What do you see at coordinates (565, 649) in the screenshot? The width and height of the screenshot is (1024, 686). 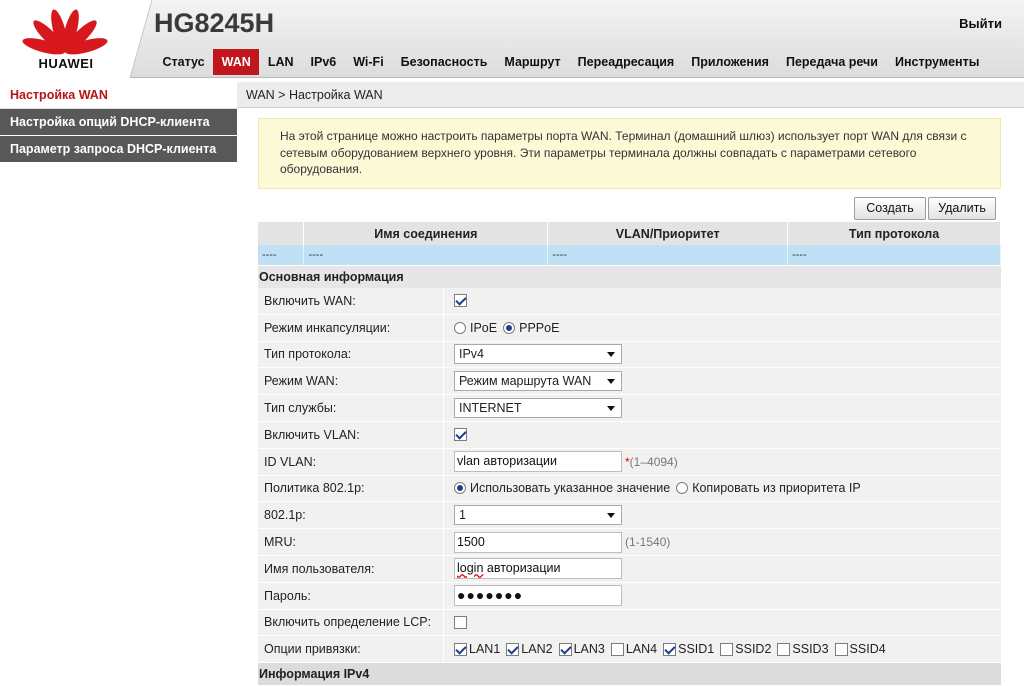 I see `lan3-checkbox` at bounding box center [565, 649].